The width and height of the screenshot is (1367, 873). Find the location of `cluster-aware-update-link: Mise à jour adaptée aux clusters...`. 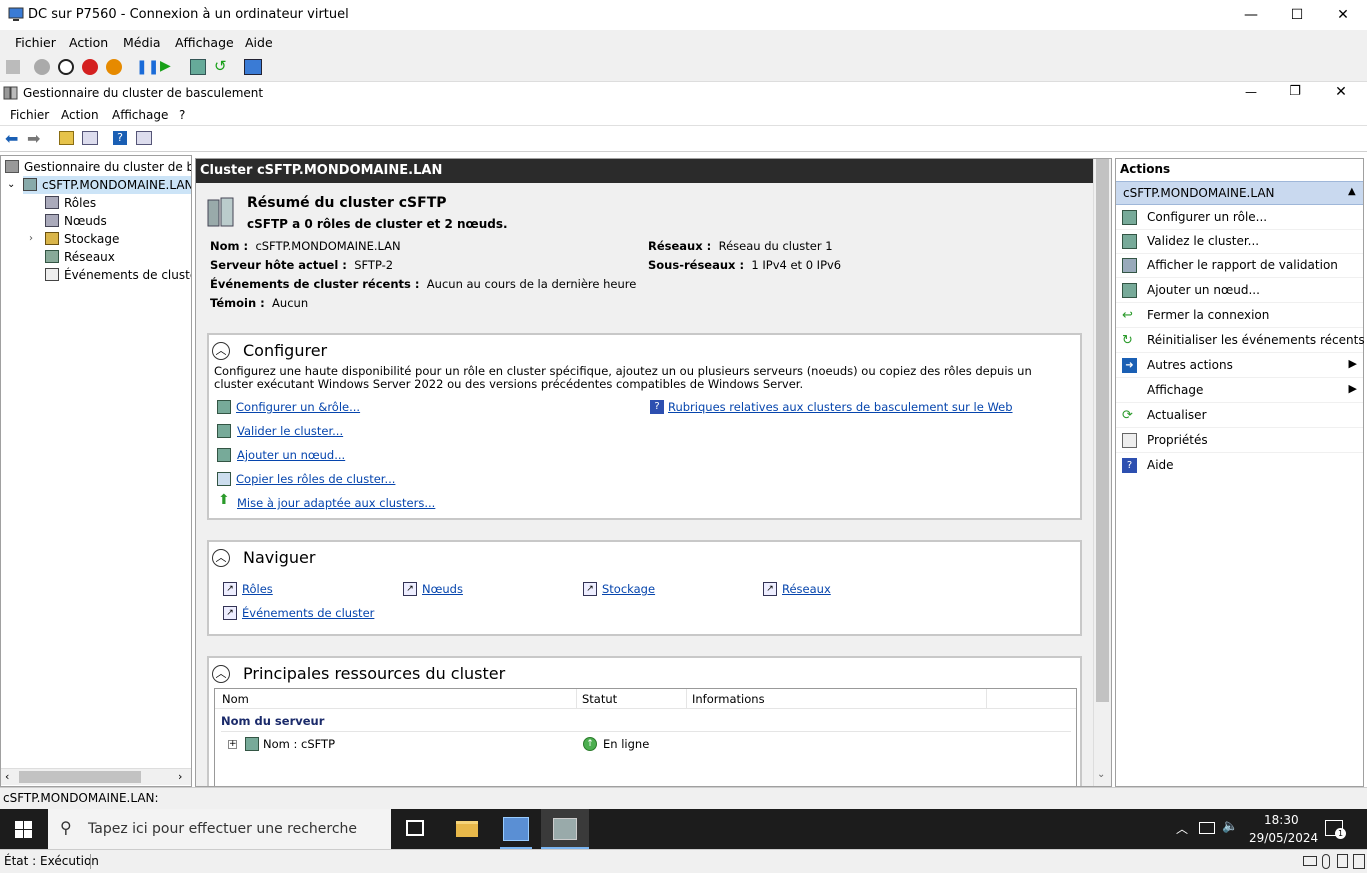

cluster-aware-update-link: Mise à jour adaptée aux clusters... is located at coordinates (336, 503).